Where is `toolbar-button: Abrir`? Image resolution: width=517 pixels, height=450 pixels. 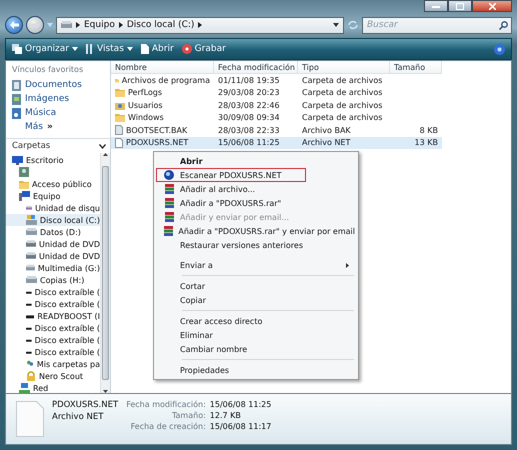
toolbar-button: Abrir is located at coordinates (157, 49).